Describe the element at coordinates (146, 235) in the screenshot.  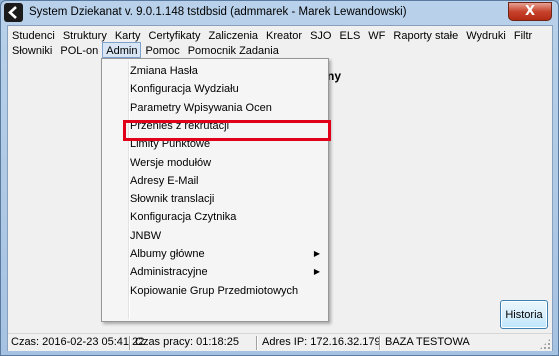
I see `admin-menu-item-label: JNBW` at that location.